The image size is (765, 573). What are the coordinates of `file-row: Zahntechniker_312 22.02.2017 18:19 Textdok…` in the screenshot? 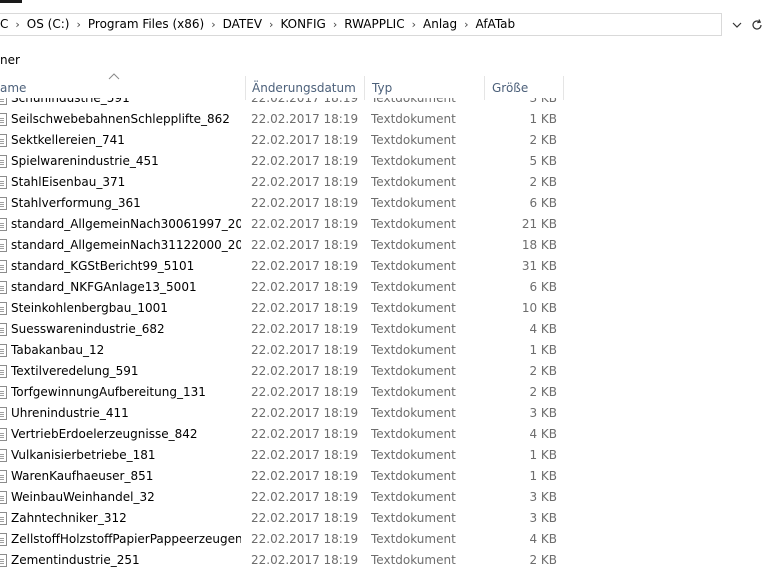 It's located at (382, 518).